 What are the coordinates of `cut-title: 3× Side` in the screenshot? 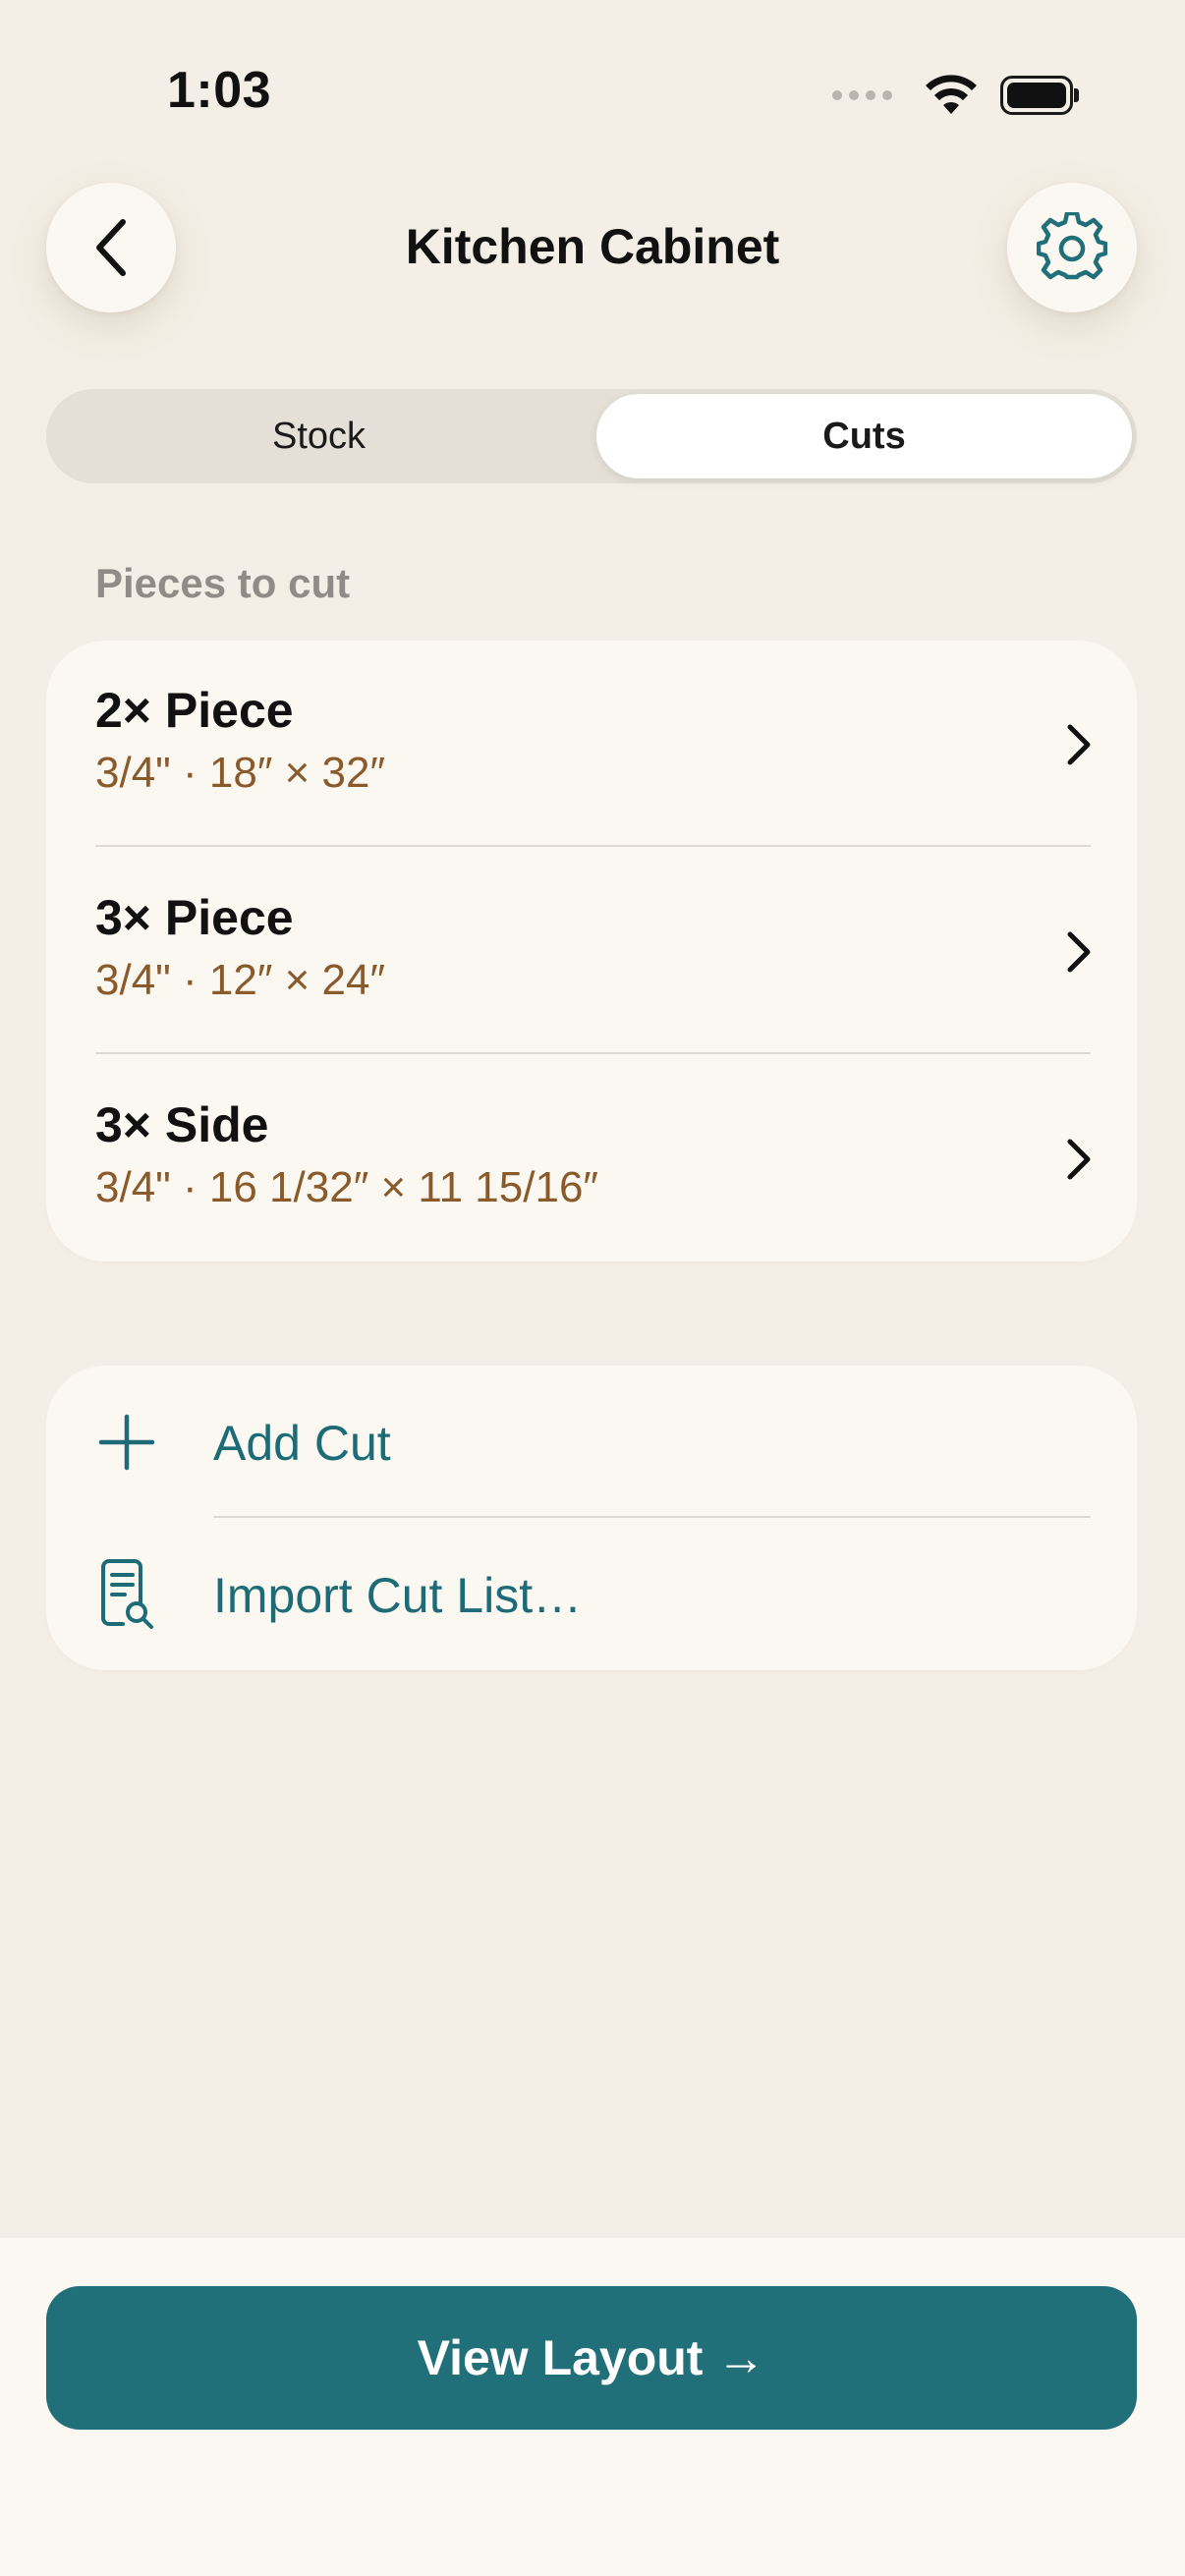 It's located at (182, 1124).